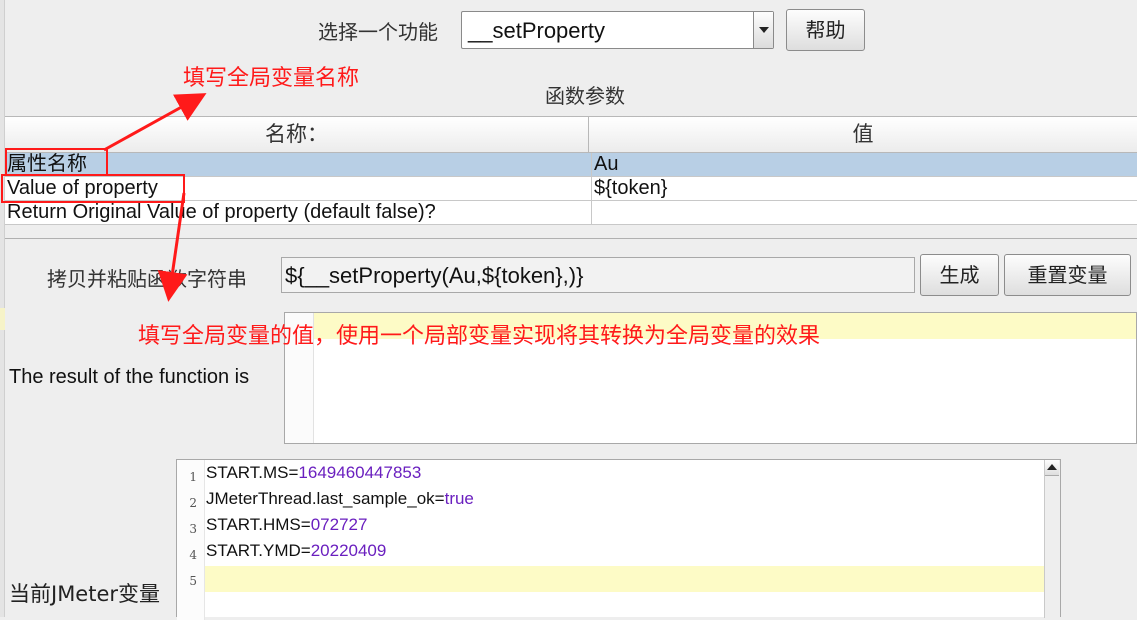  What do you see at coordinates (536, 30) in the screenshot?
I see `function-select-value: __setProperty` at bounding box center [536, 30].